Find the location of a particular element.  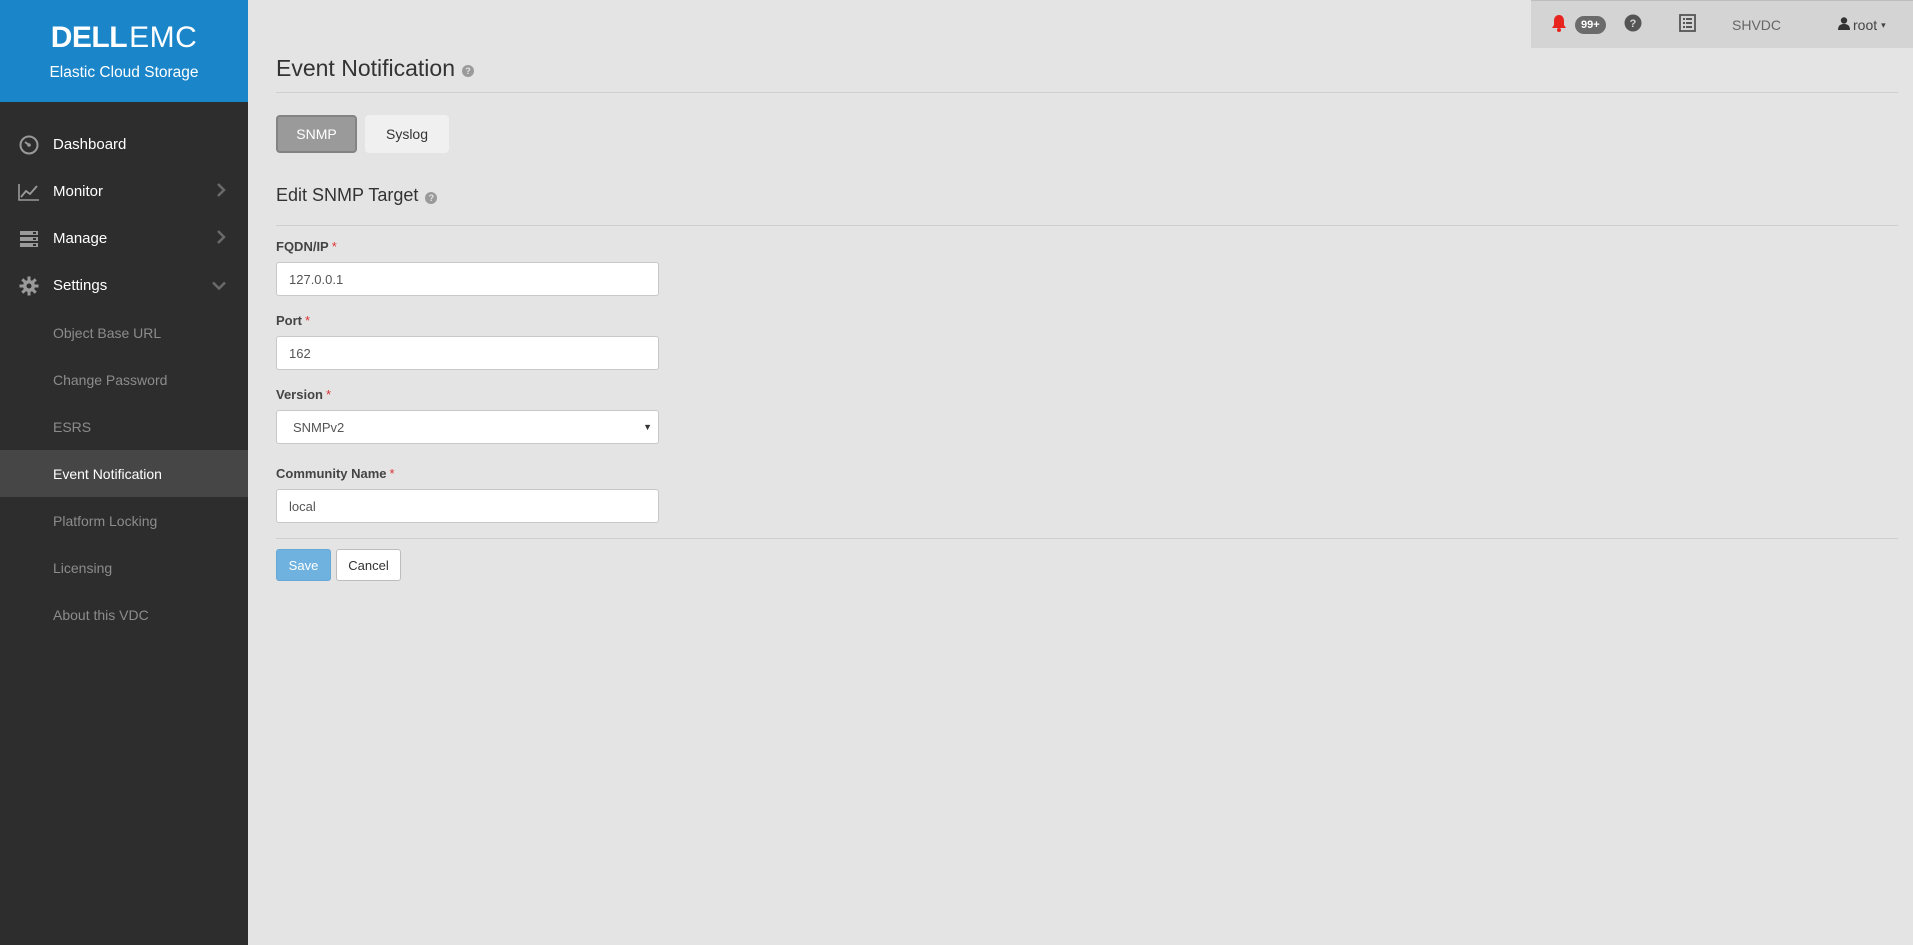

sidebar-item-label: Settings is located at coordinates (80, 285).